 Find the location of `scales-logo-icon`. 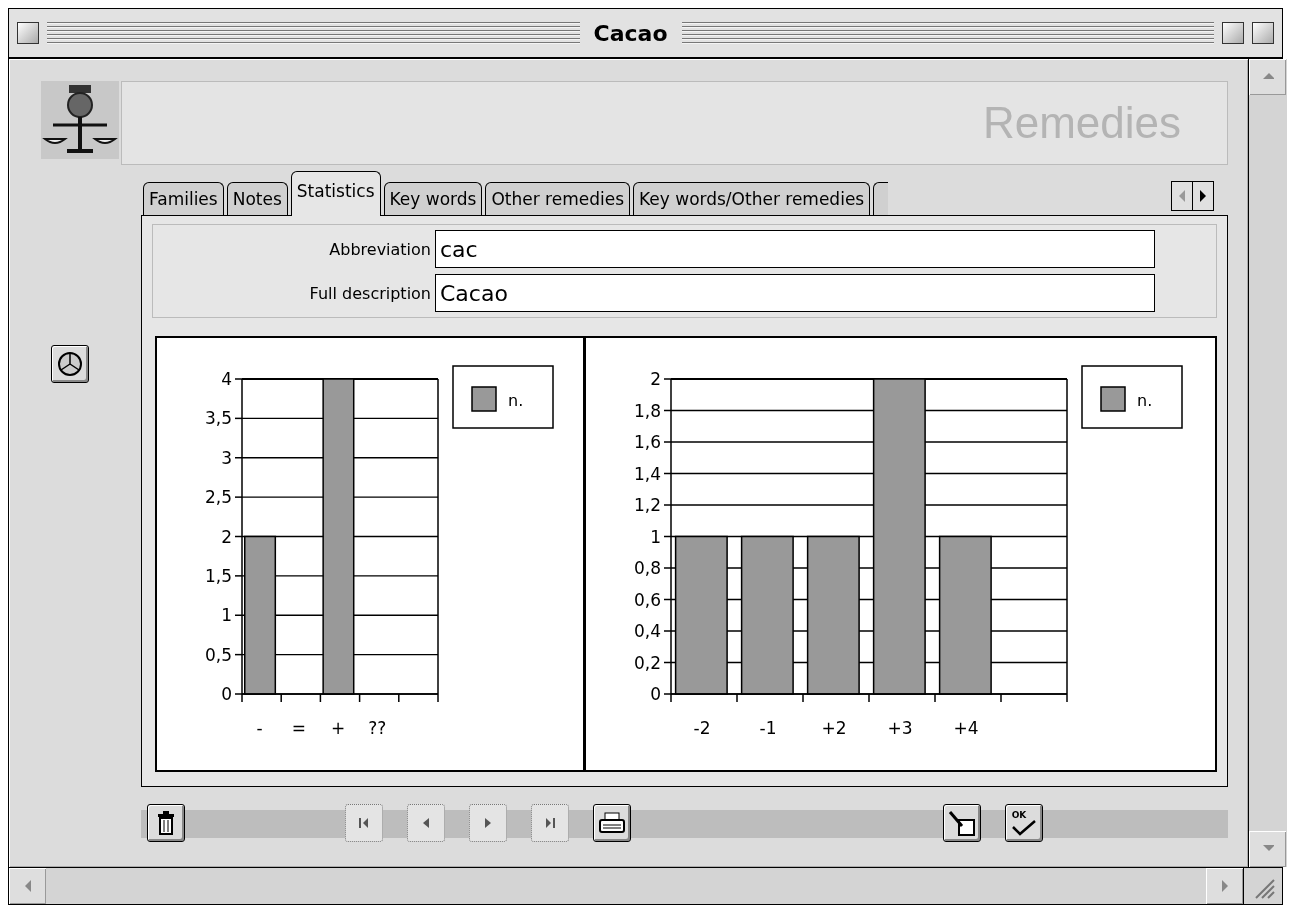

scales-logo-icon is located at coordinates (80, 120).